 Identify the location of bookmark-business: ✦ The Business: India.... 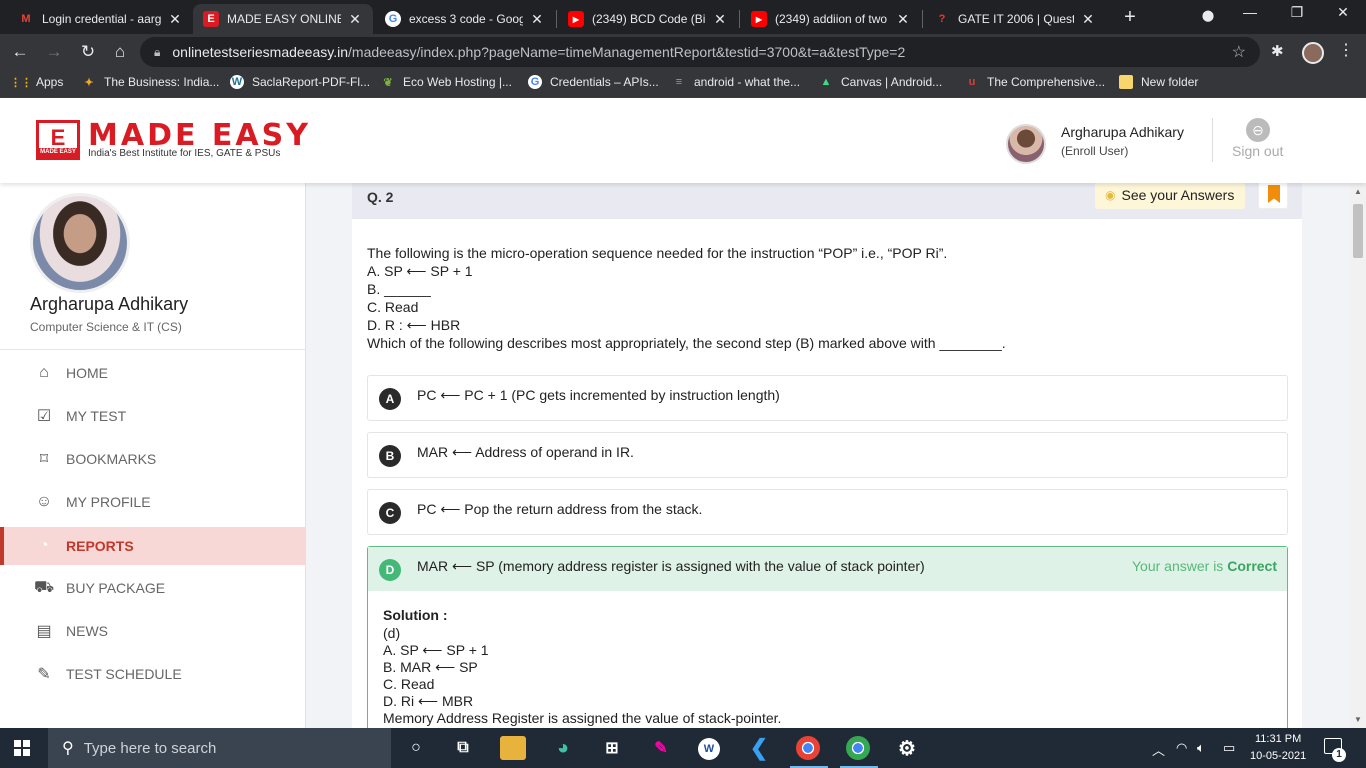
(150, 82).